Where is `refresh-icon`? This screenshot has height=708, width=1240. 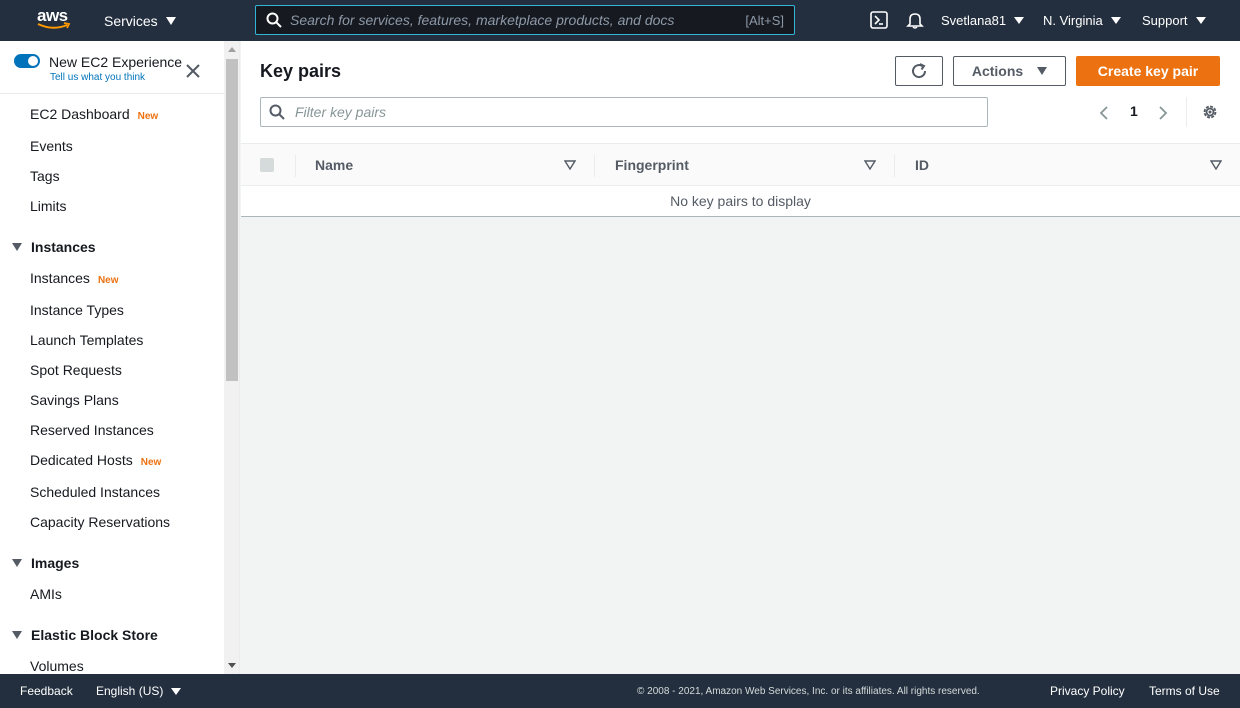 refresh-icon is located at coordinates (919, 71).